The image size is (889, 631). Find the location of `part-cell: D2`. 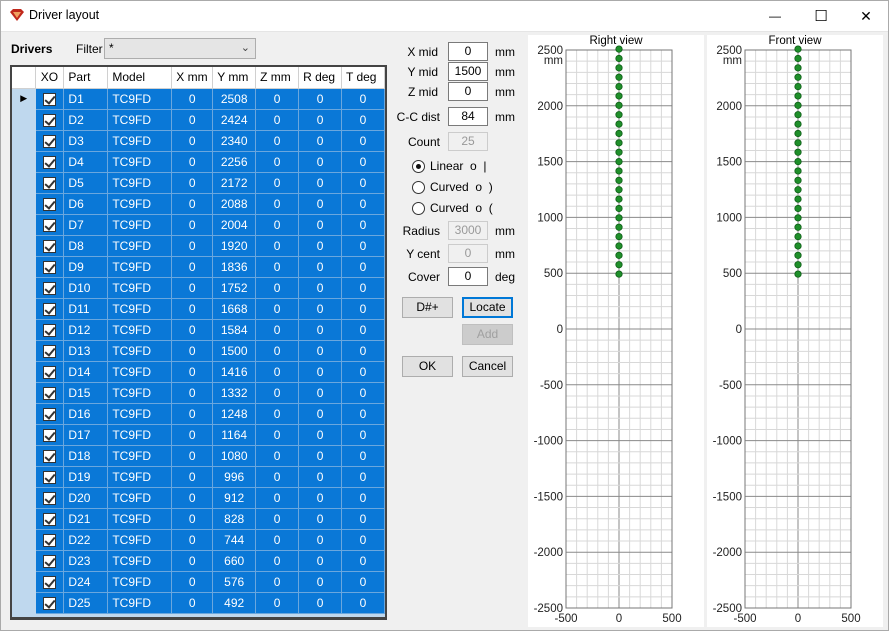

part-cell: D2 is located at coordinates (86, 120).